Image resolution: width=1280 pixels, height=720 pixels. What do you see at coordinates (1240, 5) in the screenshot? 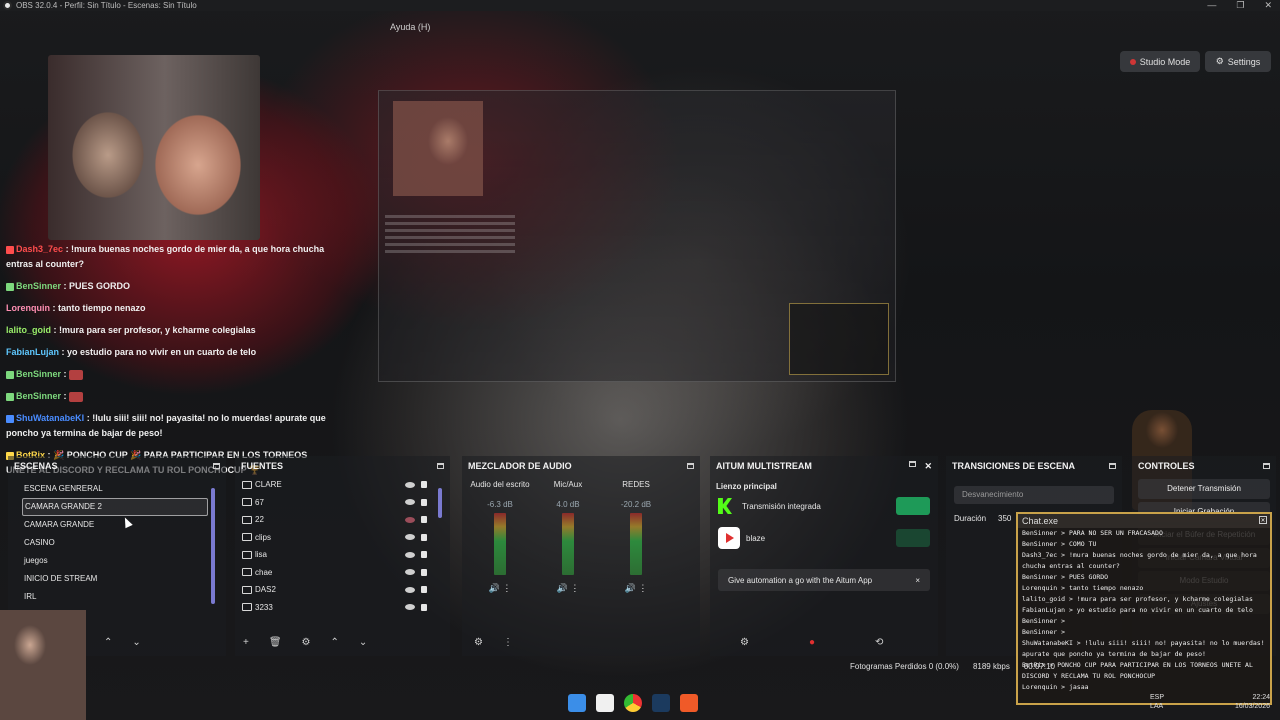
I see `maximize-button: ❐` at bounding box center [1240, 5].